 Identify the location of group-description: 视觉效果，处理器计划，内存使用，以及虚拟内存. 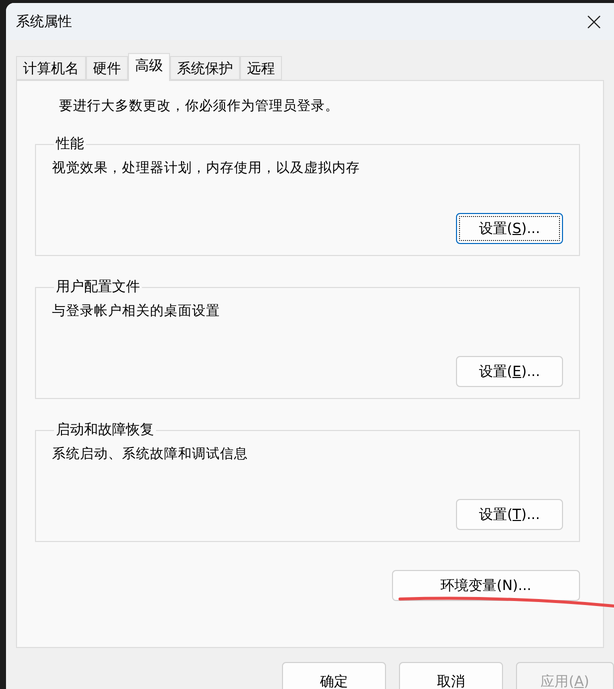
(206, 168).